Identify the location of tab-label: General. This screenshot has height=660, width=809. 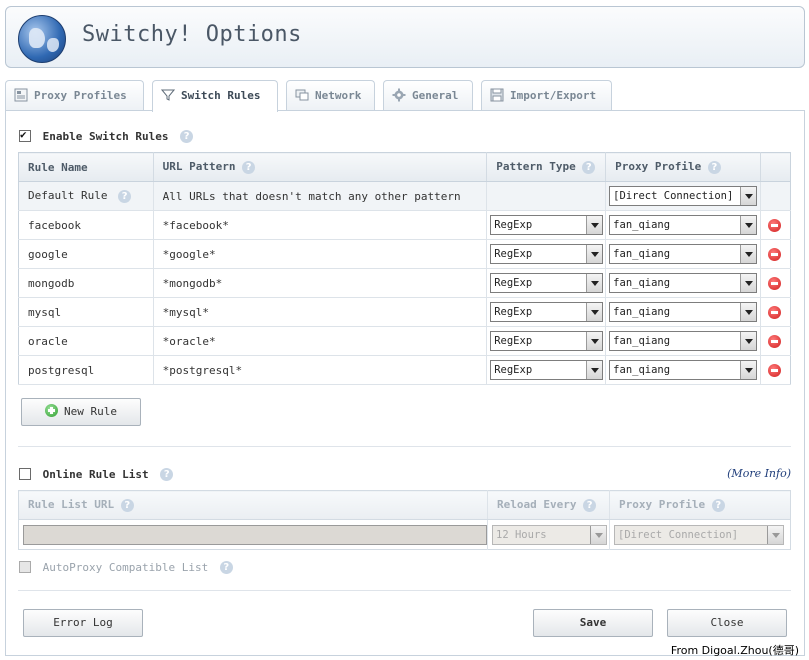
(435, 95).